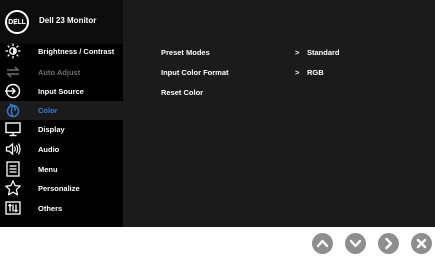 The height and width of the screenshot is (257, 435). I want to click on dell-logo: DɆLL, so click(17, 22).